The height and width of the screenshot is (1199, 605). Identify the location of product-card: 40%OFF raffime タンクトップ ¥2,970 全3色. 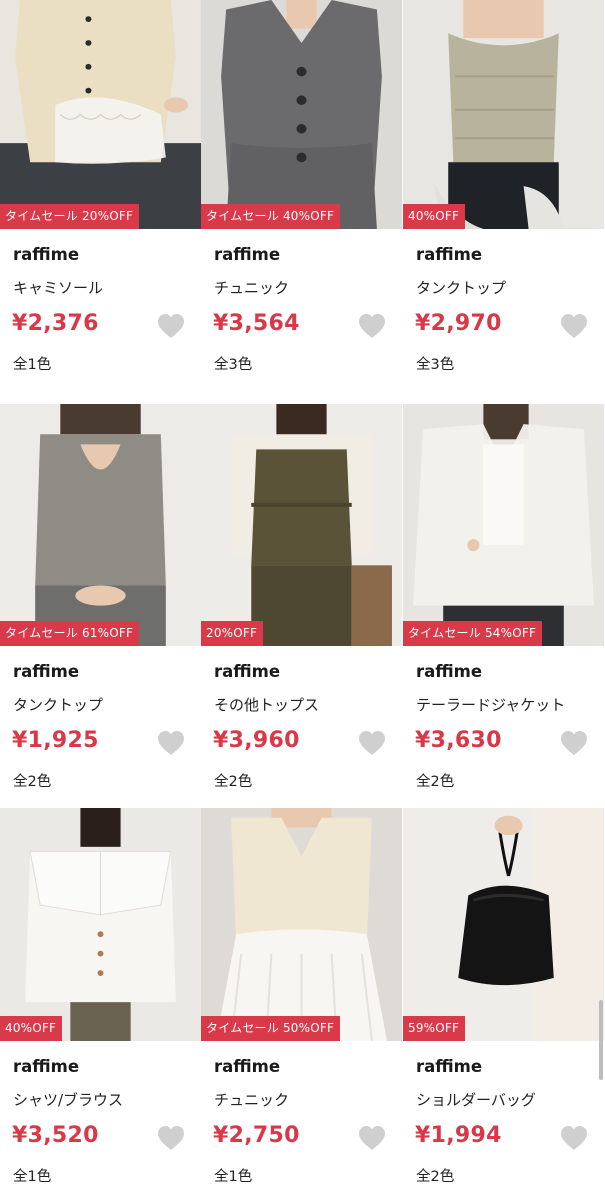
(503, 202).